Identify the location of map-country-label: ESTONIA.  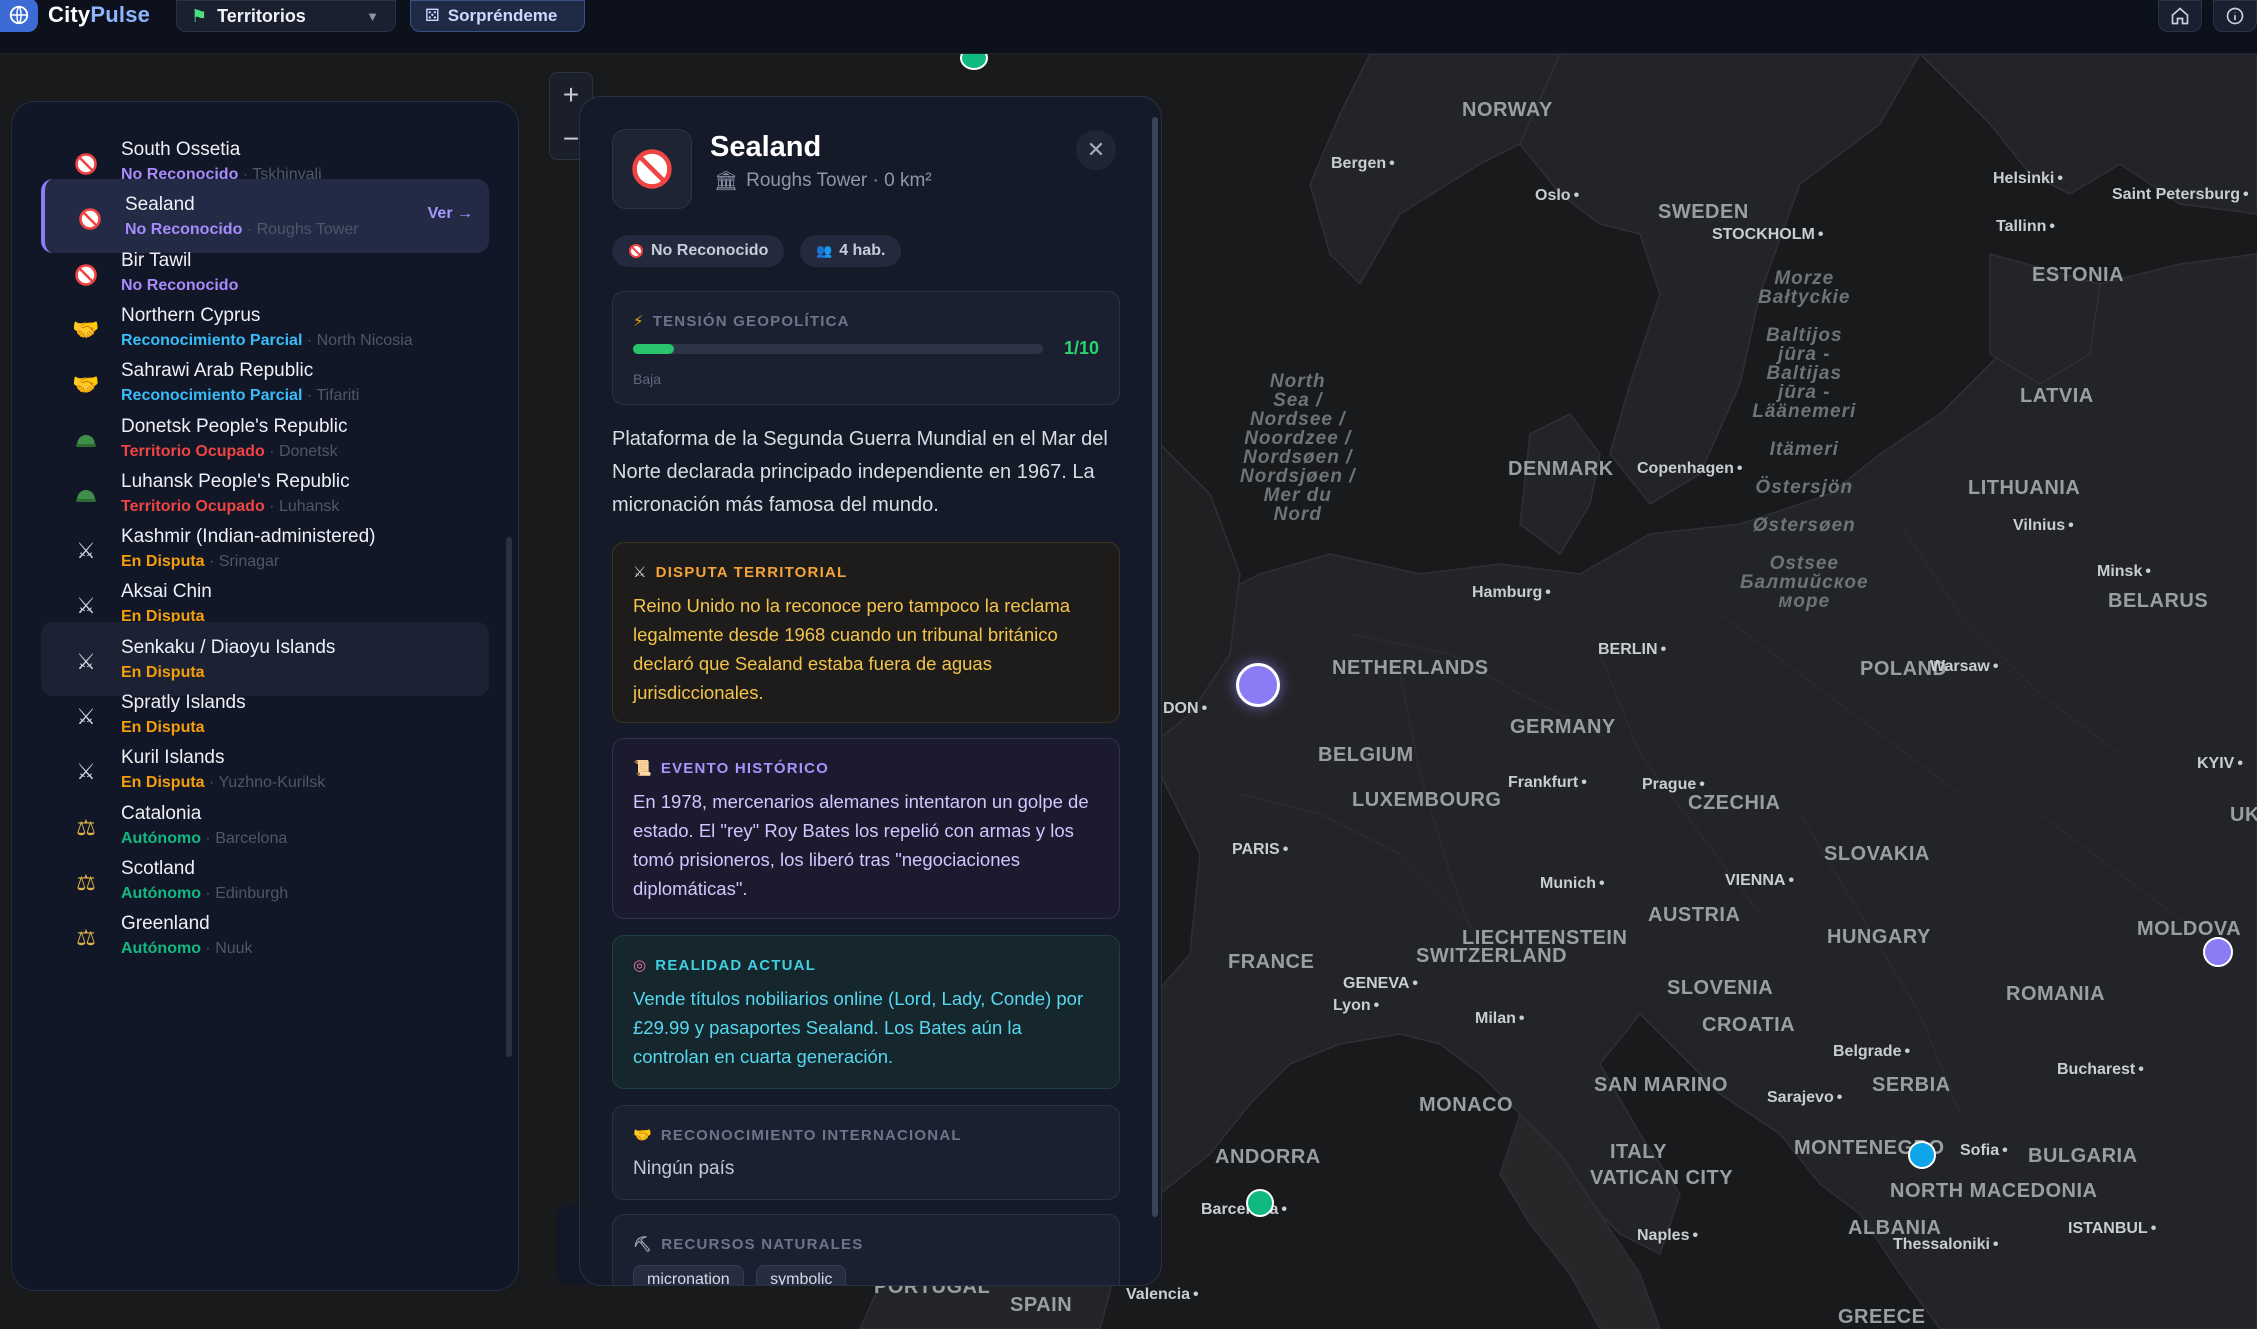
(2078, 275).